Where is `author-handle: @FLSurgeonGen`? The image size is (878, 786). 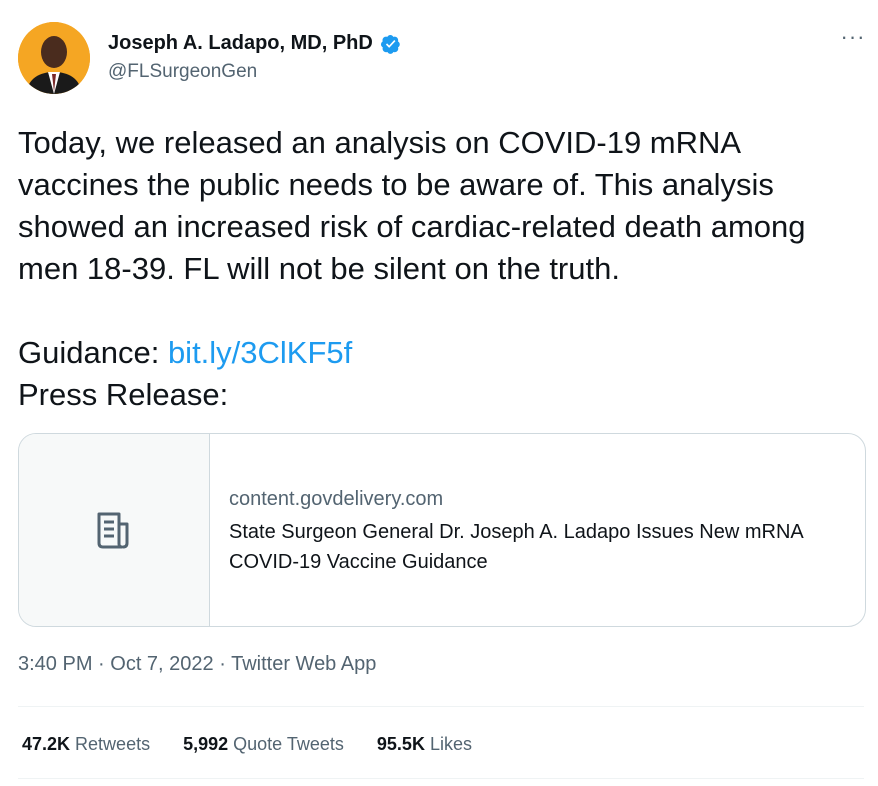 author-handle: @FLSurgeonGen is located at coordinates (254, 72).